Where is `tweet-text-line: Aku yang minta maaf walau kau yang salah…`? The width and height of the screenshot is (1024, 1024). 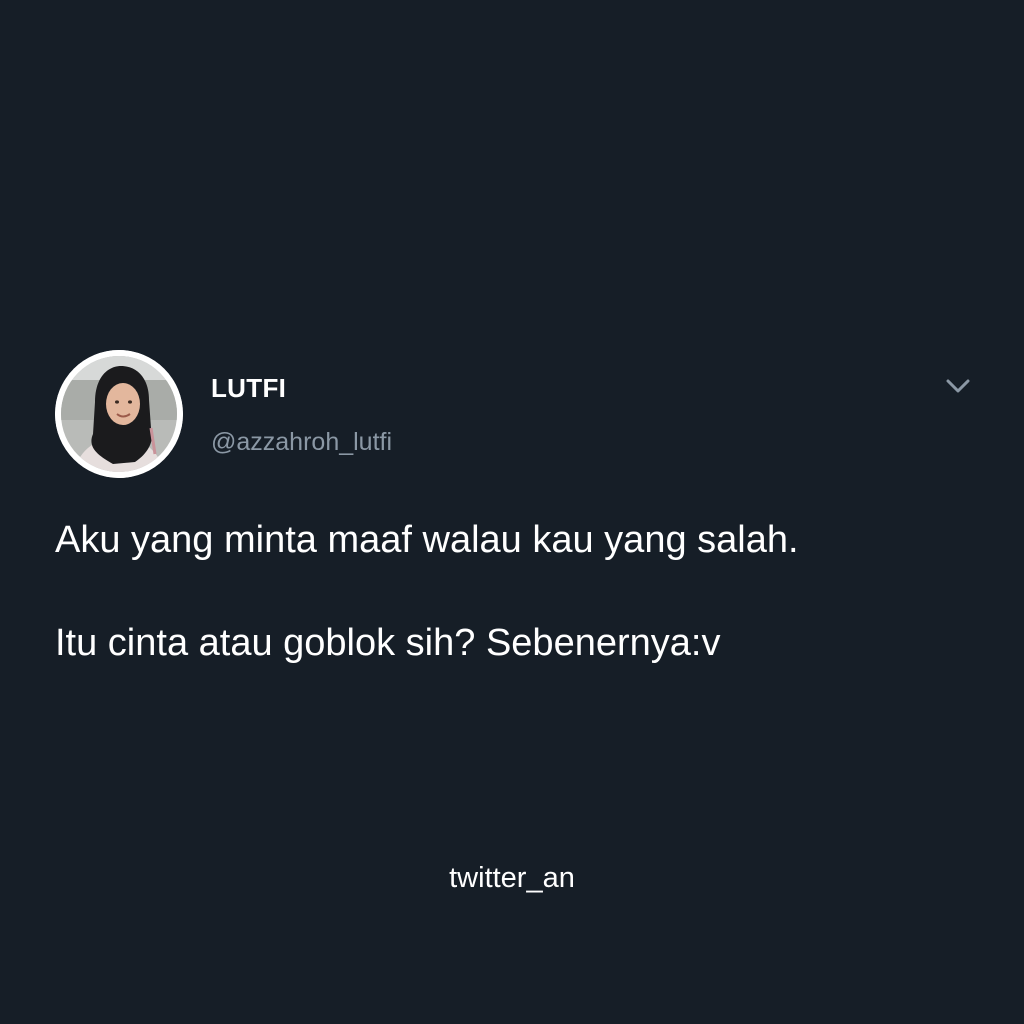
tweet-text-line: Aku yang minta maaf walau kau yang salah… is located at coordinates (427, 540).